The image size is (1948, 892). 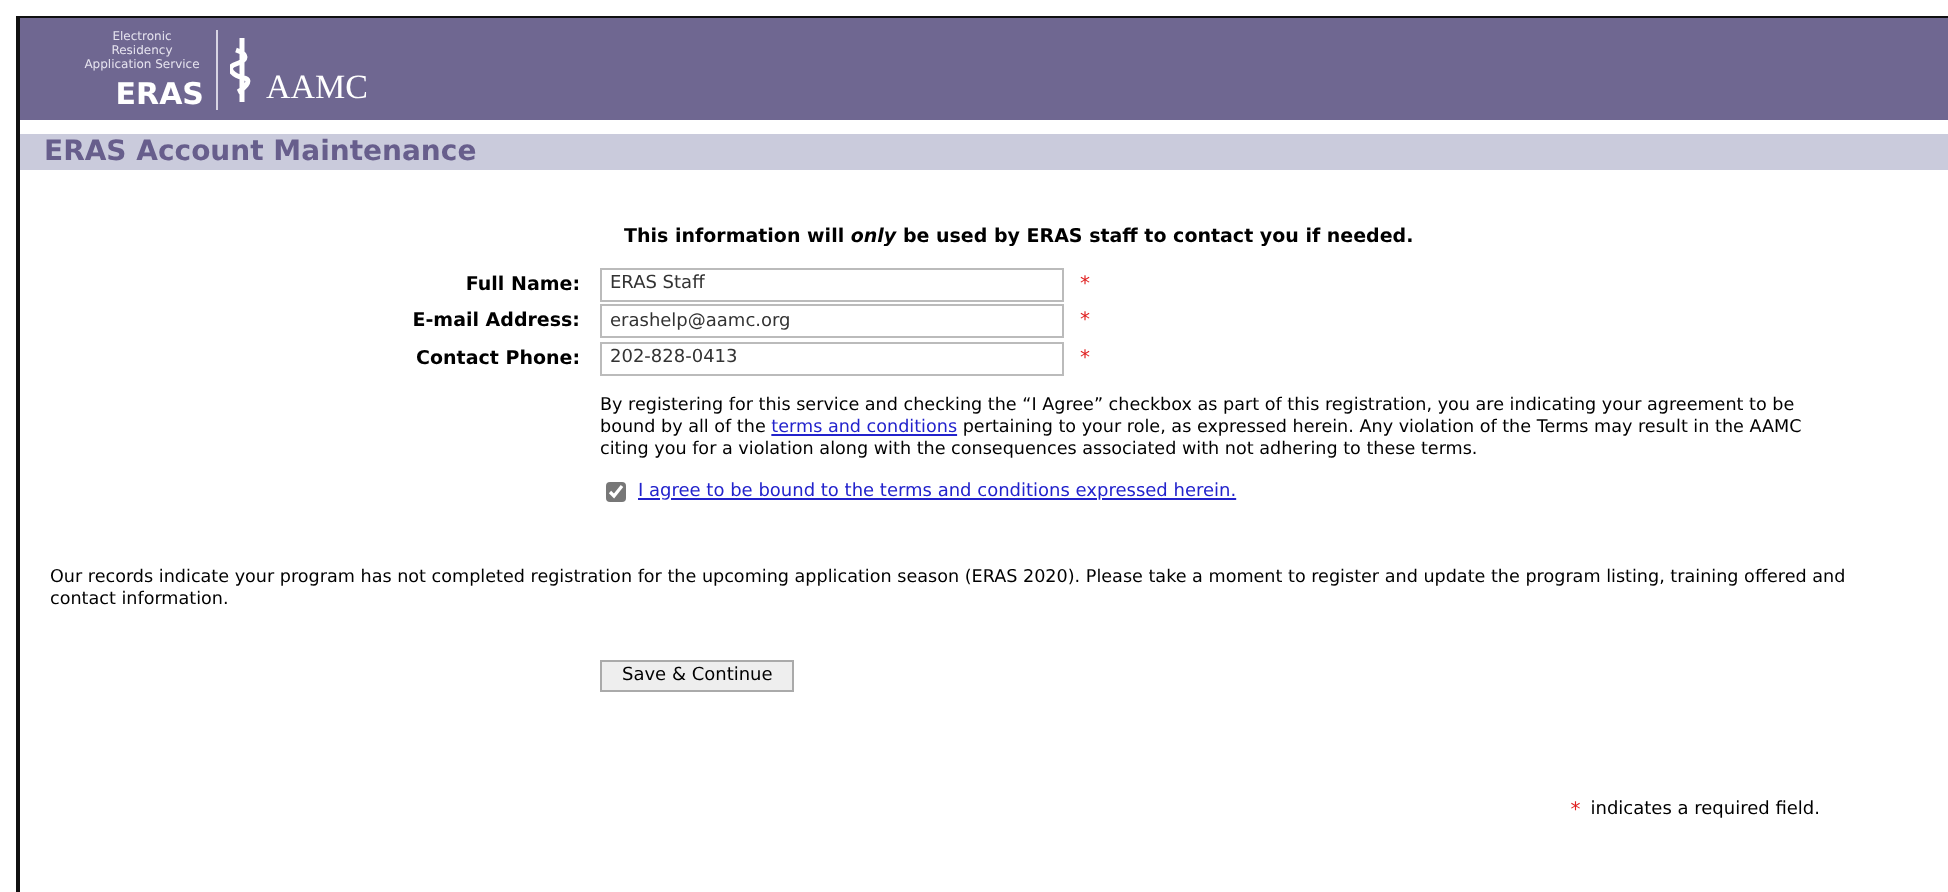 What do you see at coordinates (832, 358) in the screenshot?
I see `input-field: 202-828-0413` at bounding box center [832, 358].